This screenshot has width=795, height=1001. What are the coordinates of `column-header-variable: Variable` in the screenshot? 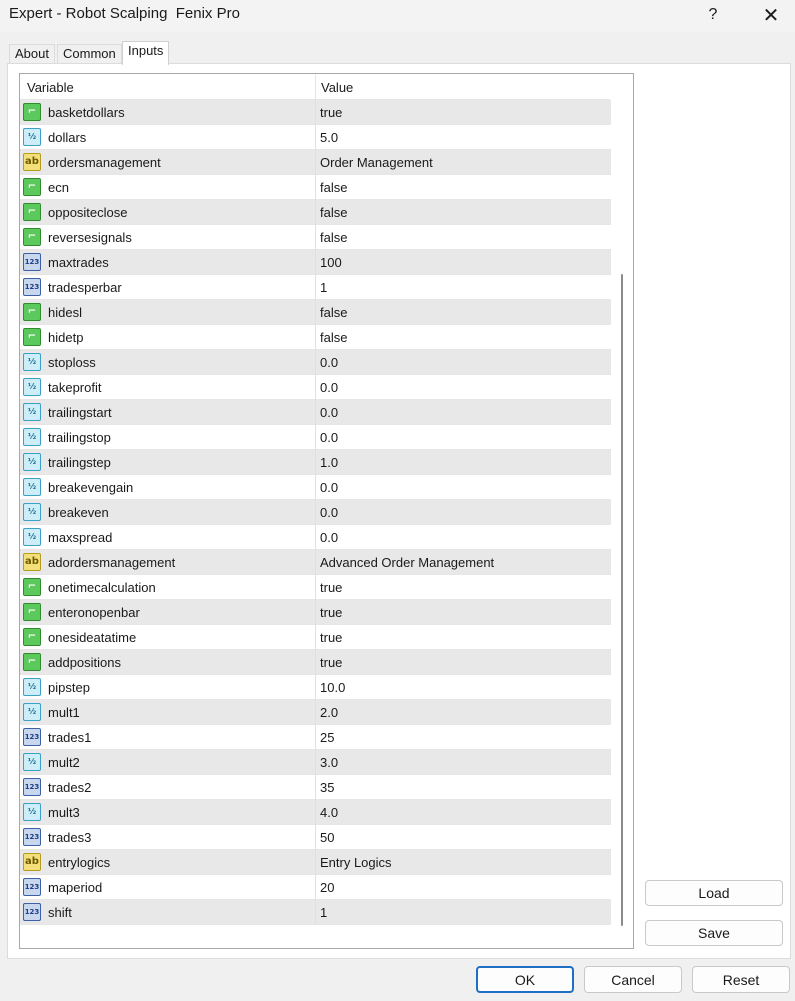 It's located at (50, 87).